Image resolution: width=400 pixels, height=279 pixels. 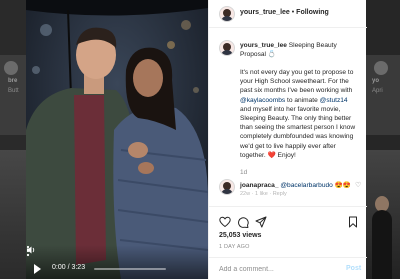 What do you see at coordinates (130, 269) in the screenshot?
I see `video-seek-bar` at bounding box center [130, 269].